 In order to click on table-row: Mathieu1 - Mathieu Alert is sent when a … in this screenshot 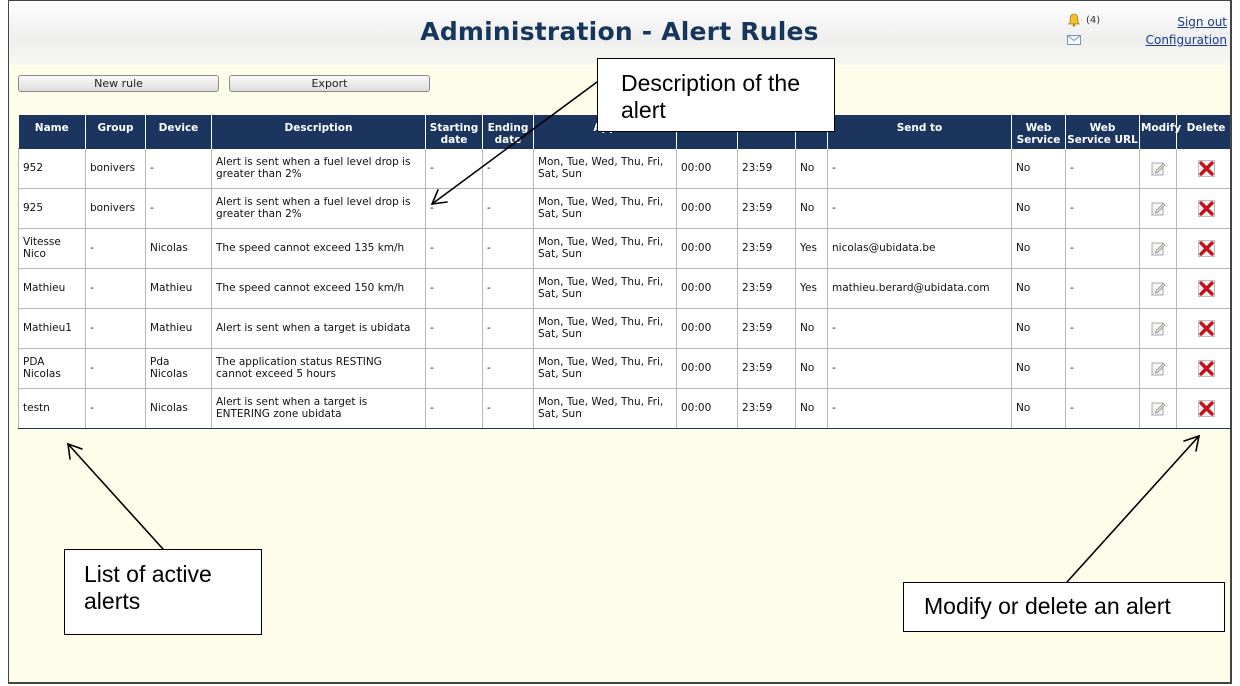, I will do `click(624, 328)`.